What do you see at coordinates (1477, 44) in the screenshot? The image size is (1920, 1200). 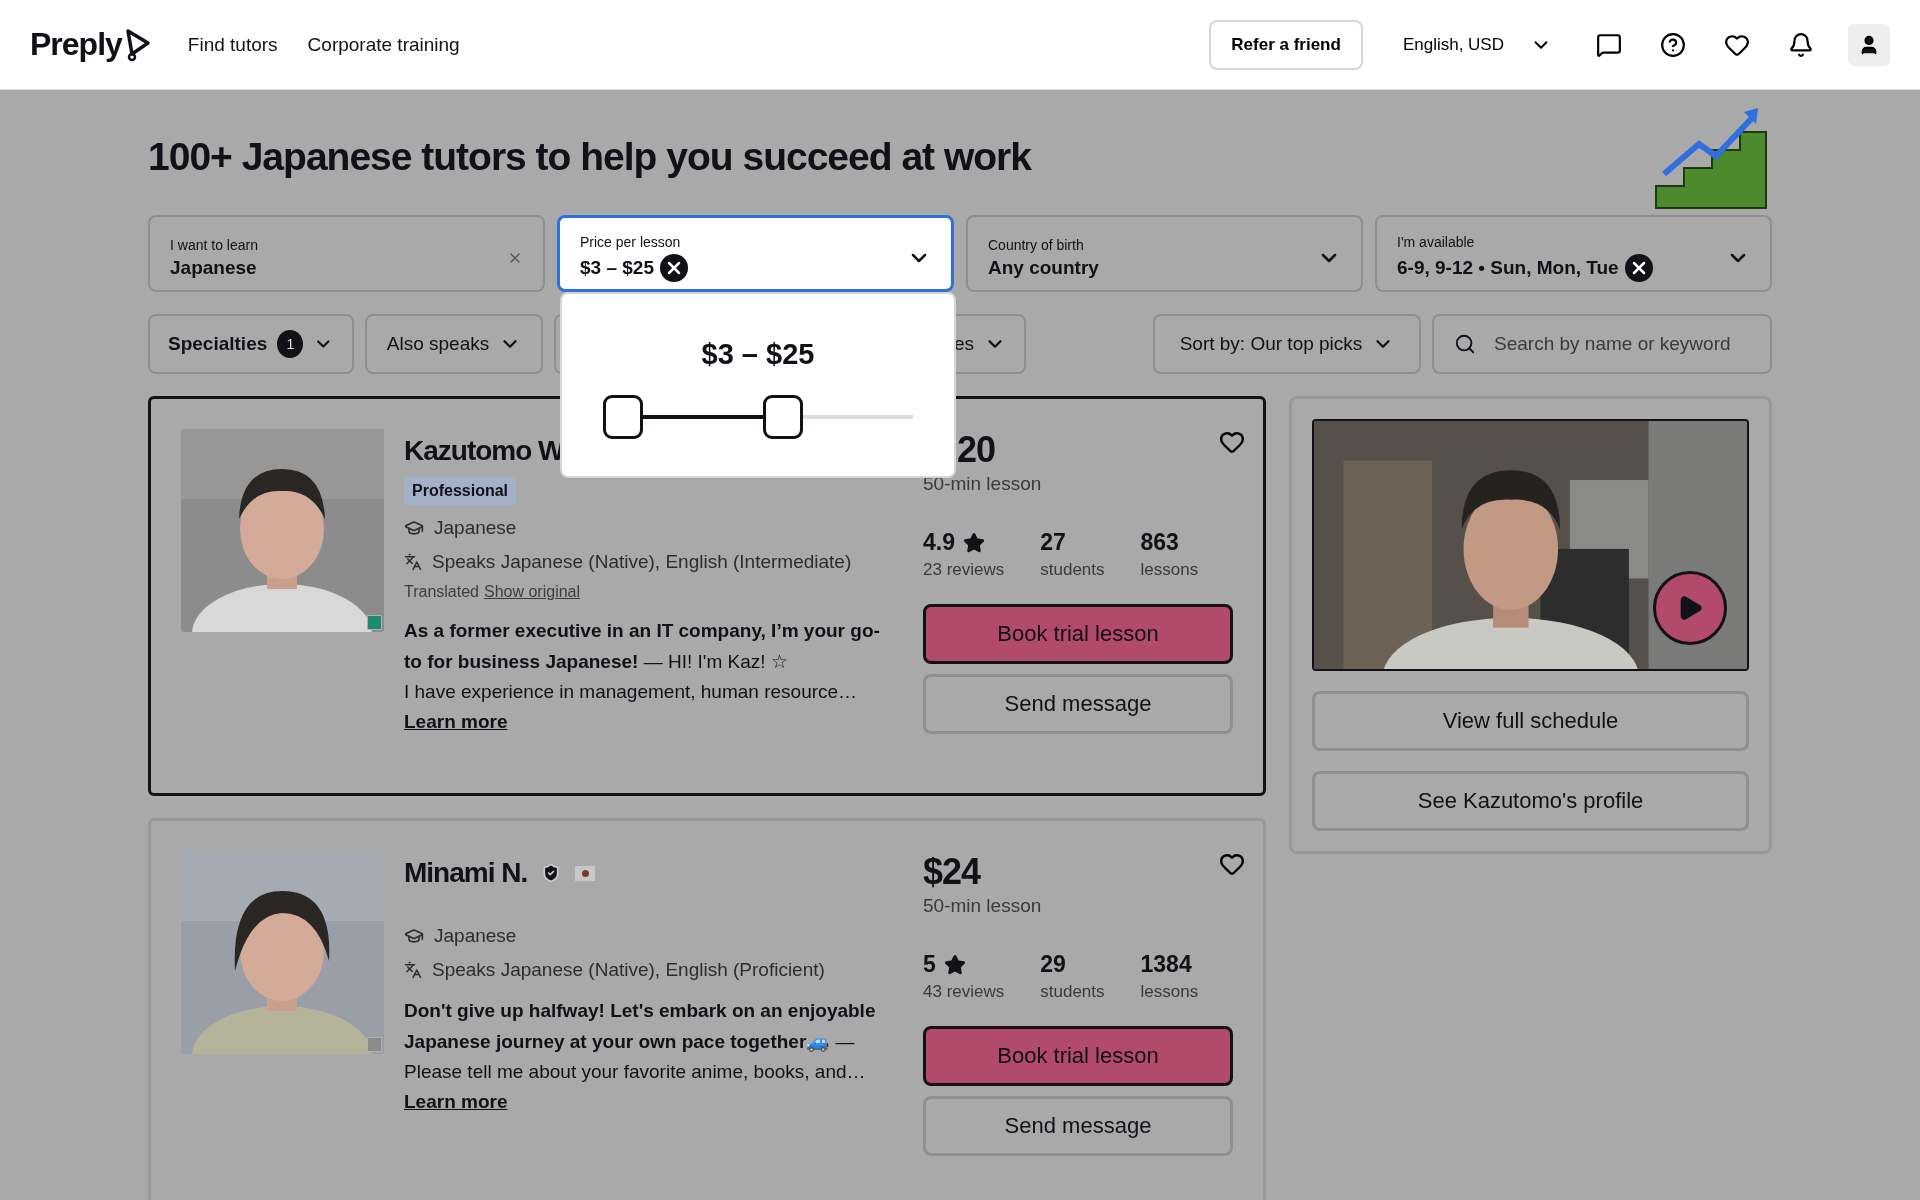 I see `language-currency-dropdown: English, USD` at bounding box center [1477, 44].